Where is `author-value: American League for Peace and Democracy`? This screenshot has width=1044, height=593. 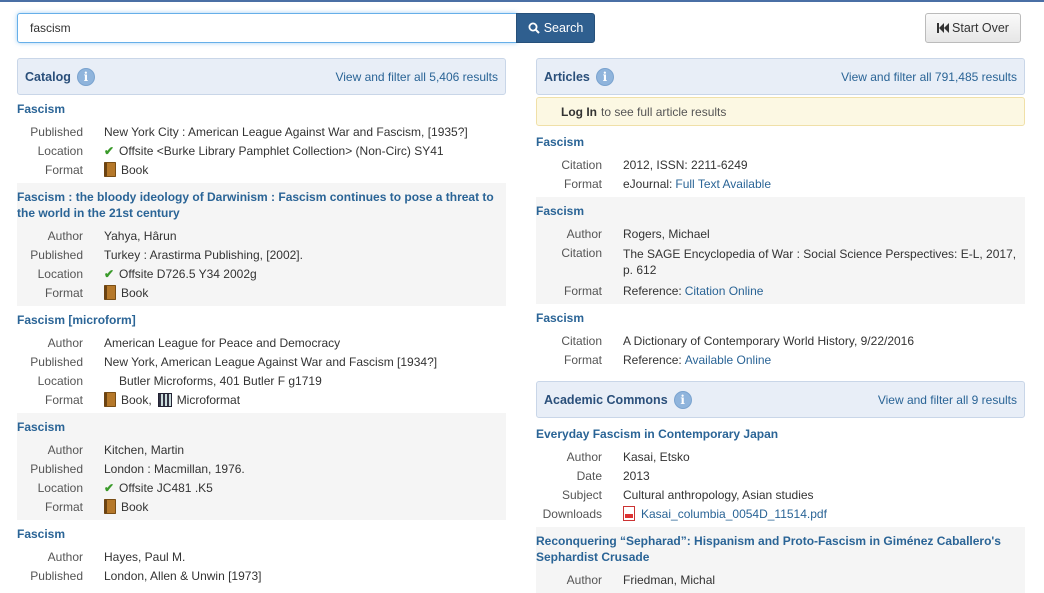
author-value: American League for Peace and Democracy is located at coordinates (222, 342).